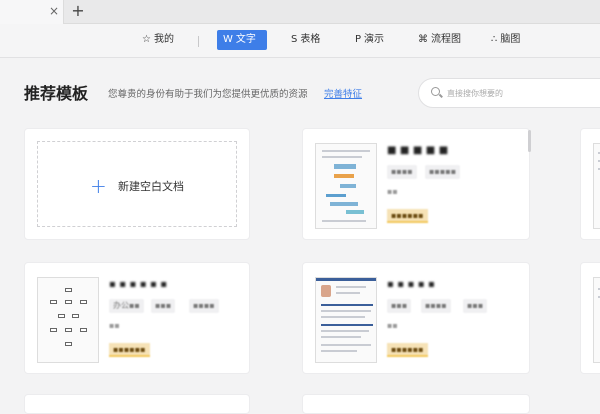 This screenshot has height=414, width=600. Describe the element at coordinates (138, 284) in the screenshot. I see `template-title: ▪ ▪ ▪ ▪ ▪ ▪` at that location.